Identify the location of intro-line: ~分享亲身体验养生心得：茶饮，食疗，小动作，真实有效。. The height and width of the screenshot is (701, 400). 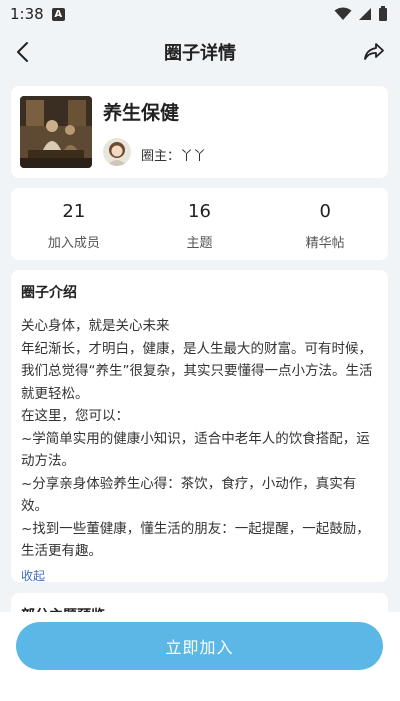
(189, 495).